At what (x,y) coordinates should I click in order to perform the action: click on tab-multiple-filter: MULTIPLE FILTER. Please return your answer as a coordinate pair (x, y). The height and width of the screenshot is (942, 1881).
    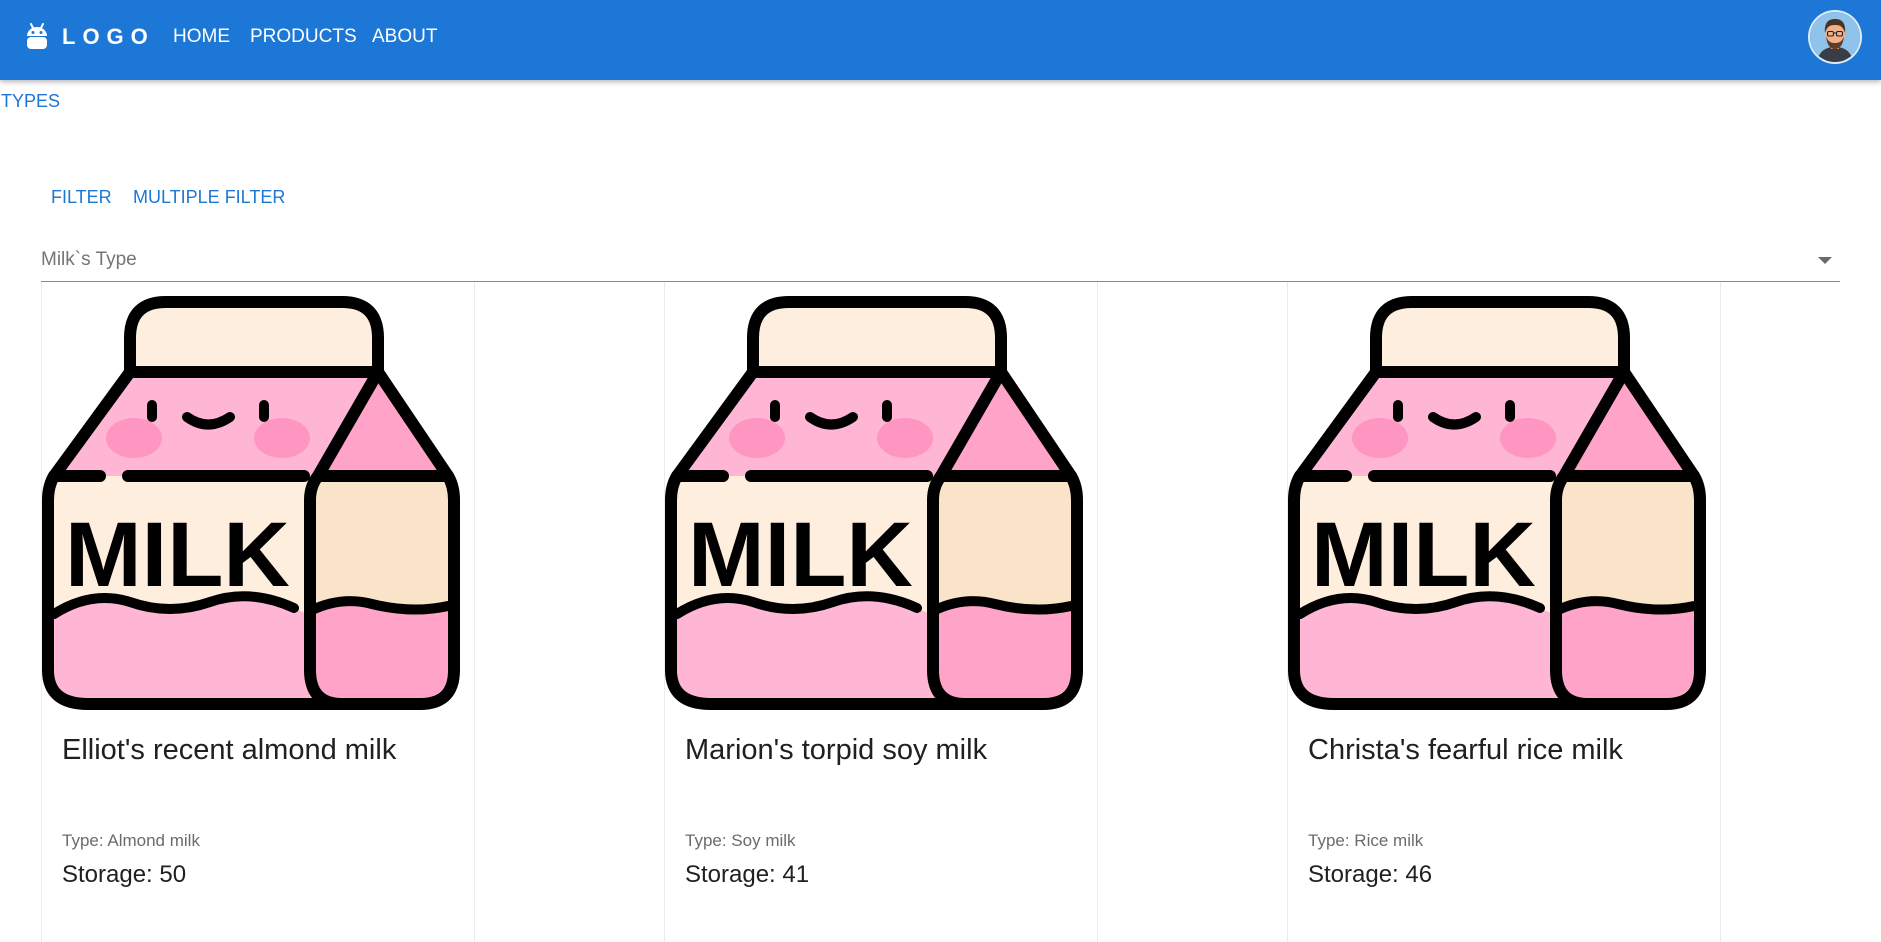
    Looking at the image, I should click on (209, 197).